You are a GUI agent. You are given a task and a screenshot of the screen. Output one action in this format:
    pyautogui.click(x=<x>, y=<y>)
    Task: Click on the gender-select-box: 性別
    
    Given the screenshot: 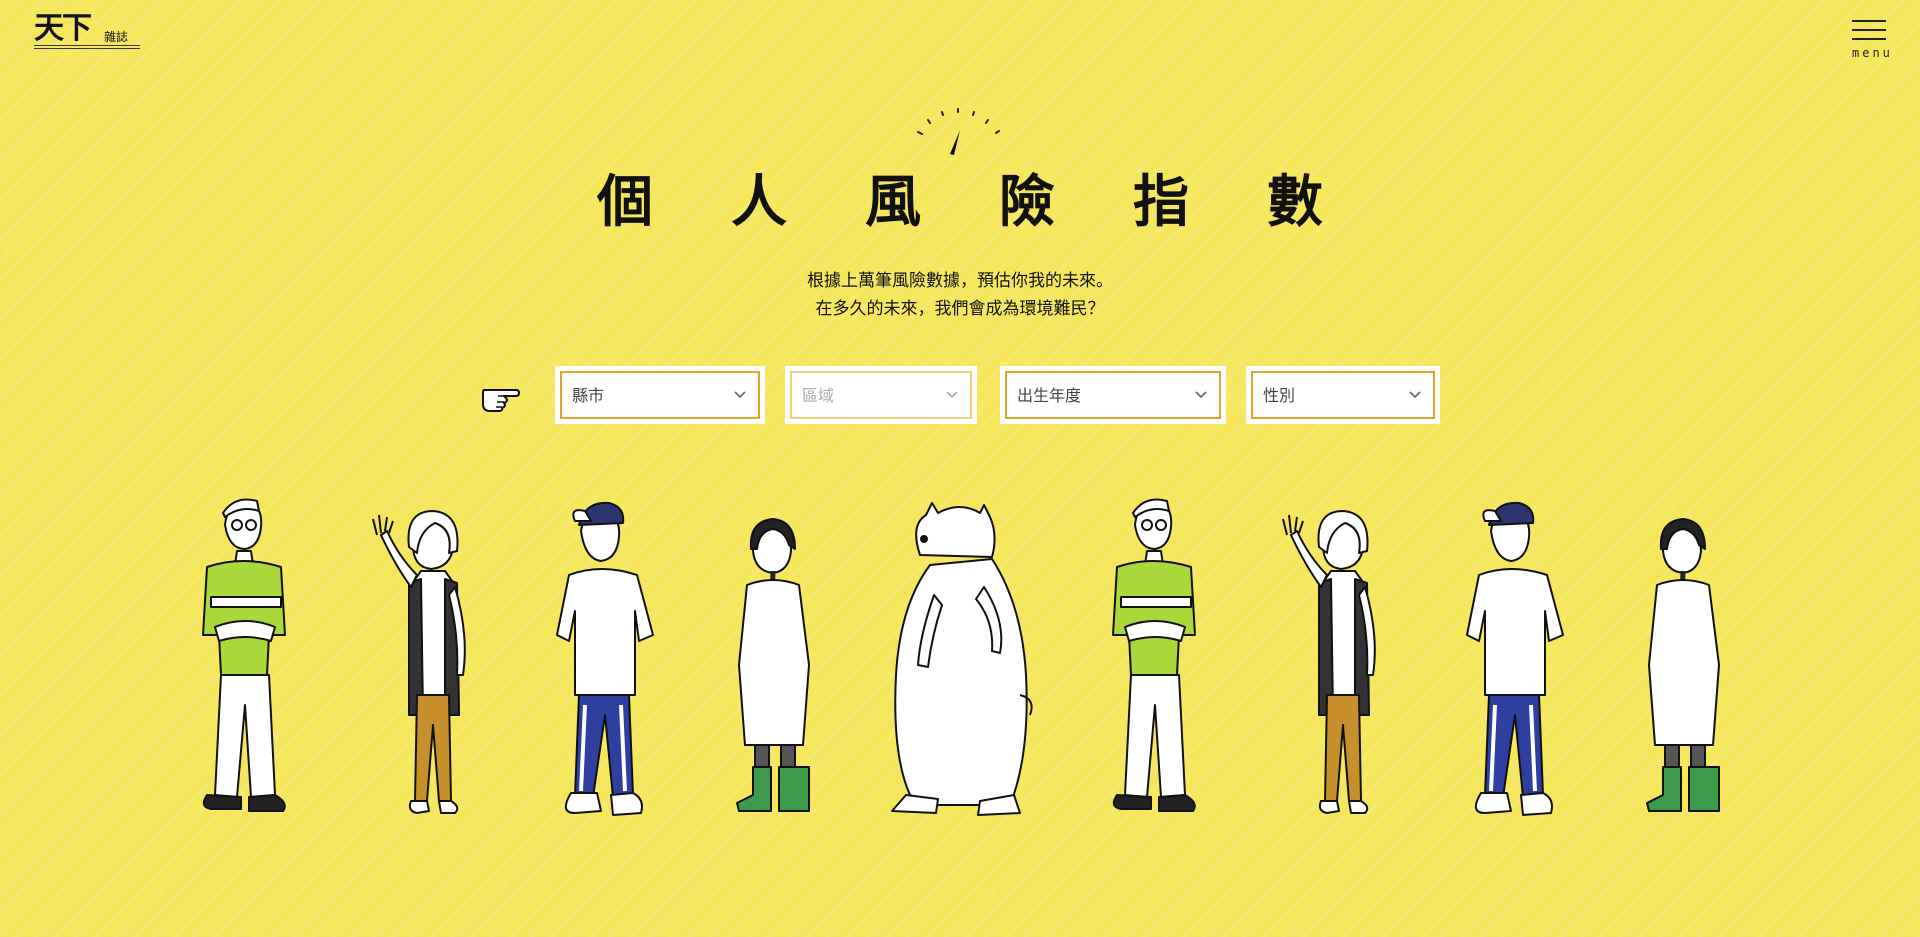 What is the action you would take?
    pyautogui.click(x=1343, y=395)
    